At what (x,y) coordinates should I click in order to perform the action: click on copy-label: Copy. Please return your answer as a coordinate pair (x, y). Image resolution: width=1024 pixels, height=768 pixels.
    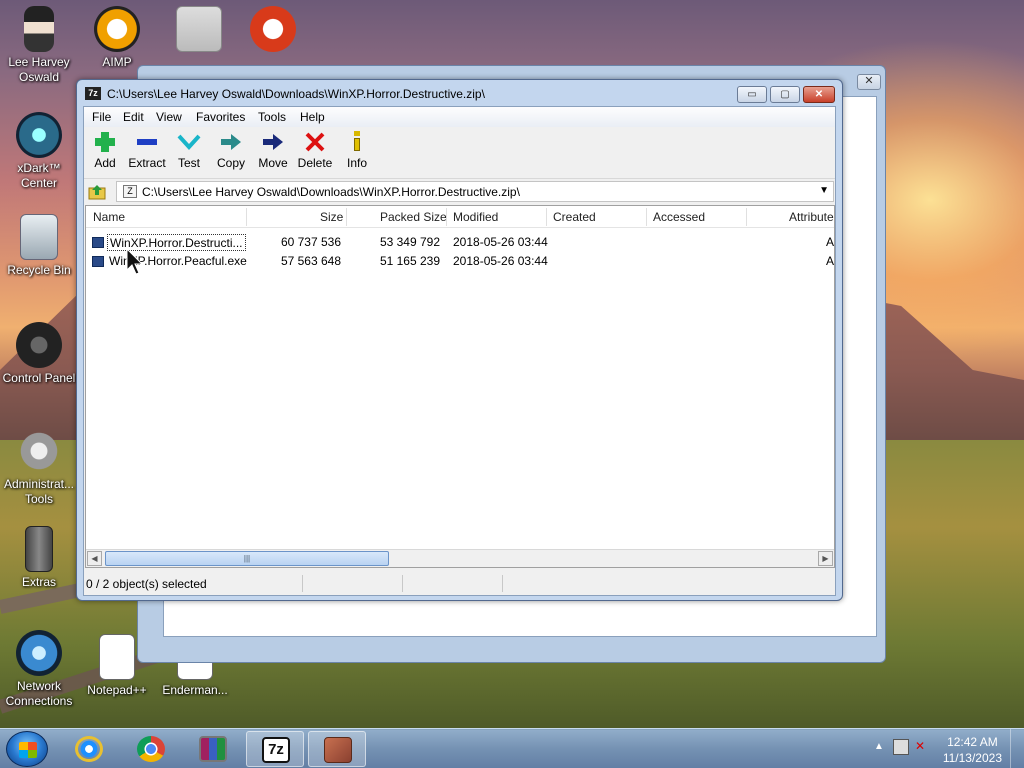
    Looking at the image, I should click on (230, 163).